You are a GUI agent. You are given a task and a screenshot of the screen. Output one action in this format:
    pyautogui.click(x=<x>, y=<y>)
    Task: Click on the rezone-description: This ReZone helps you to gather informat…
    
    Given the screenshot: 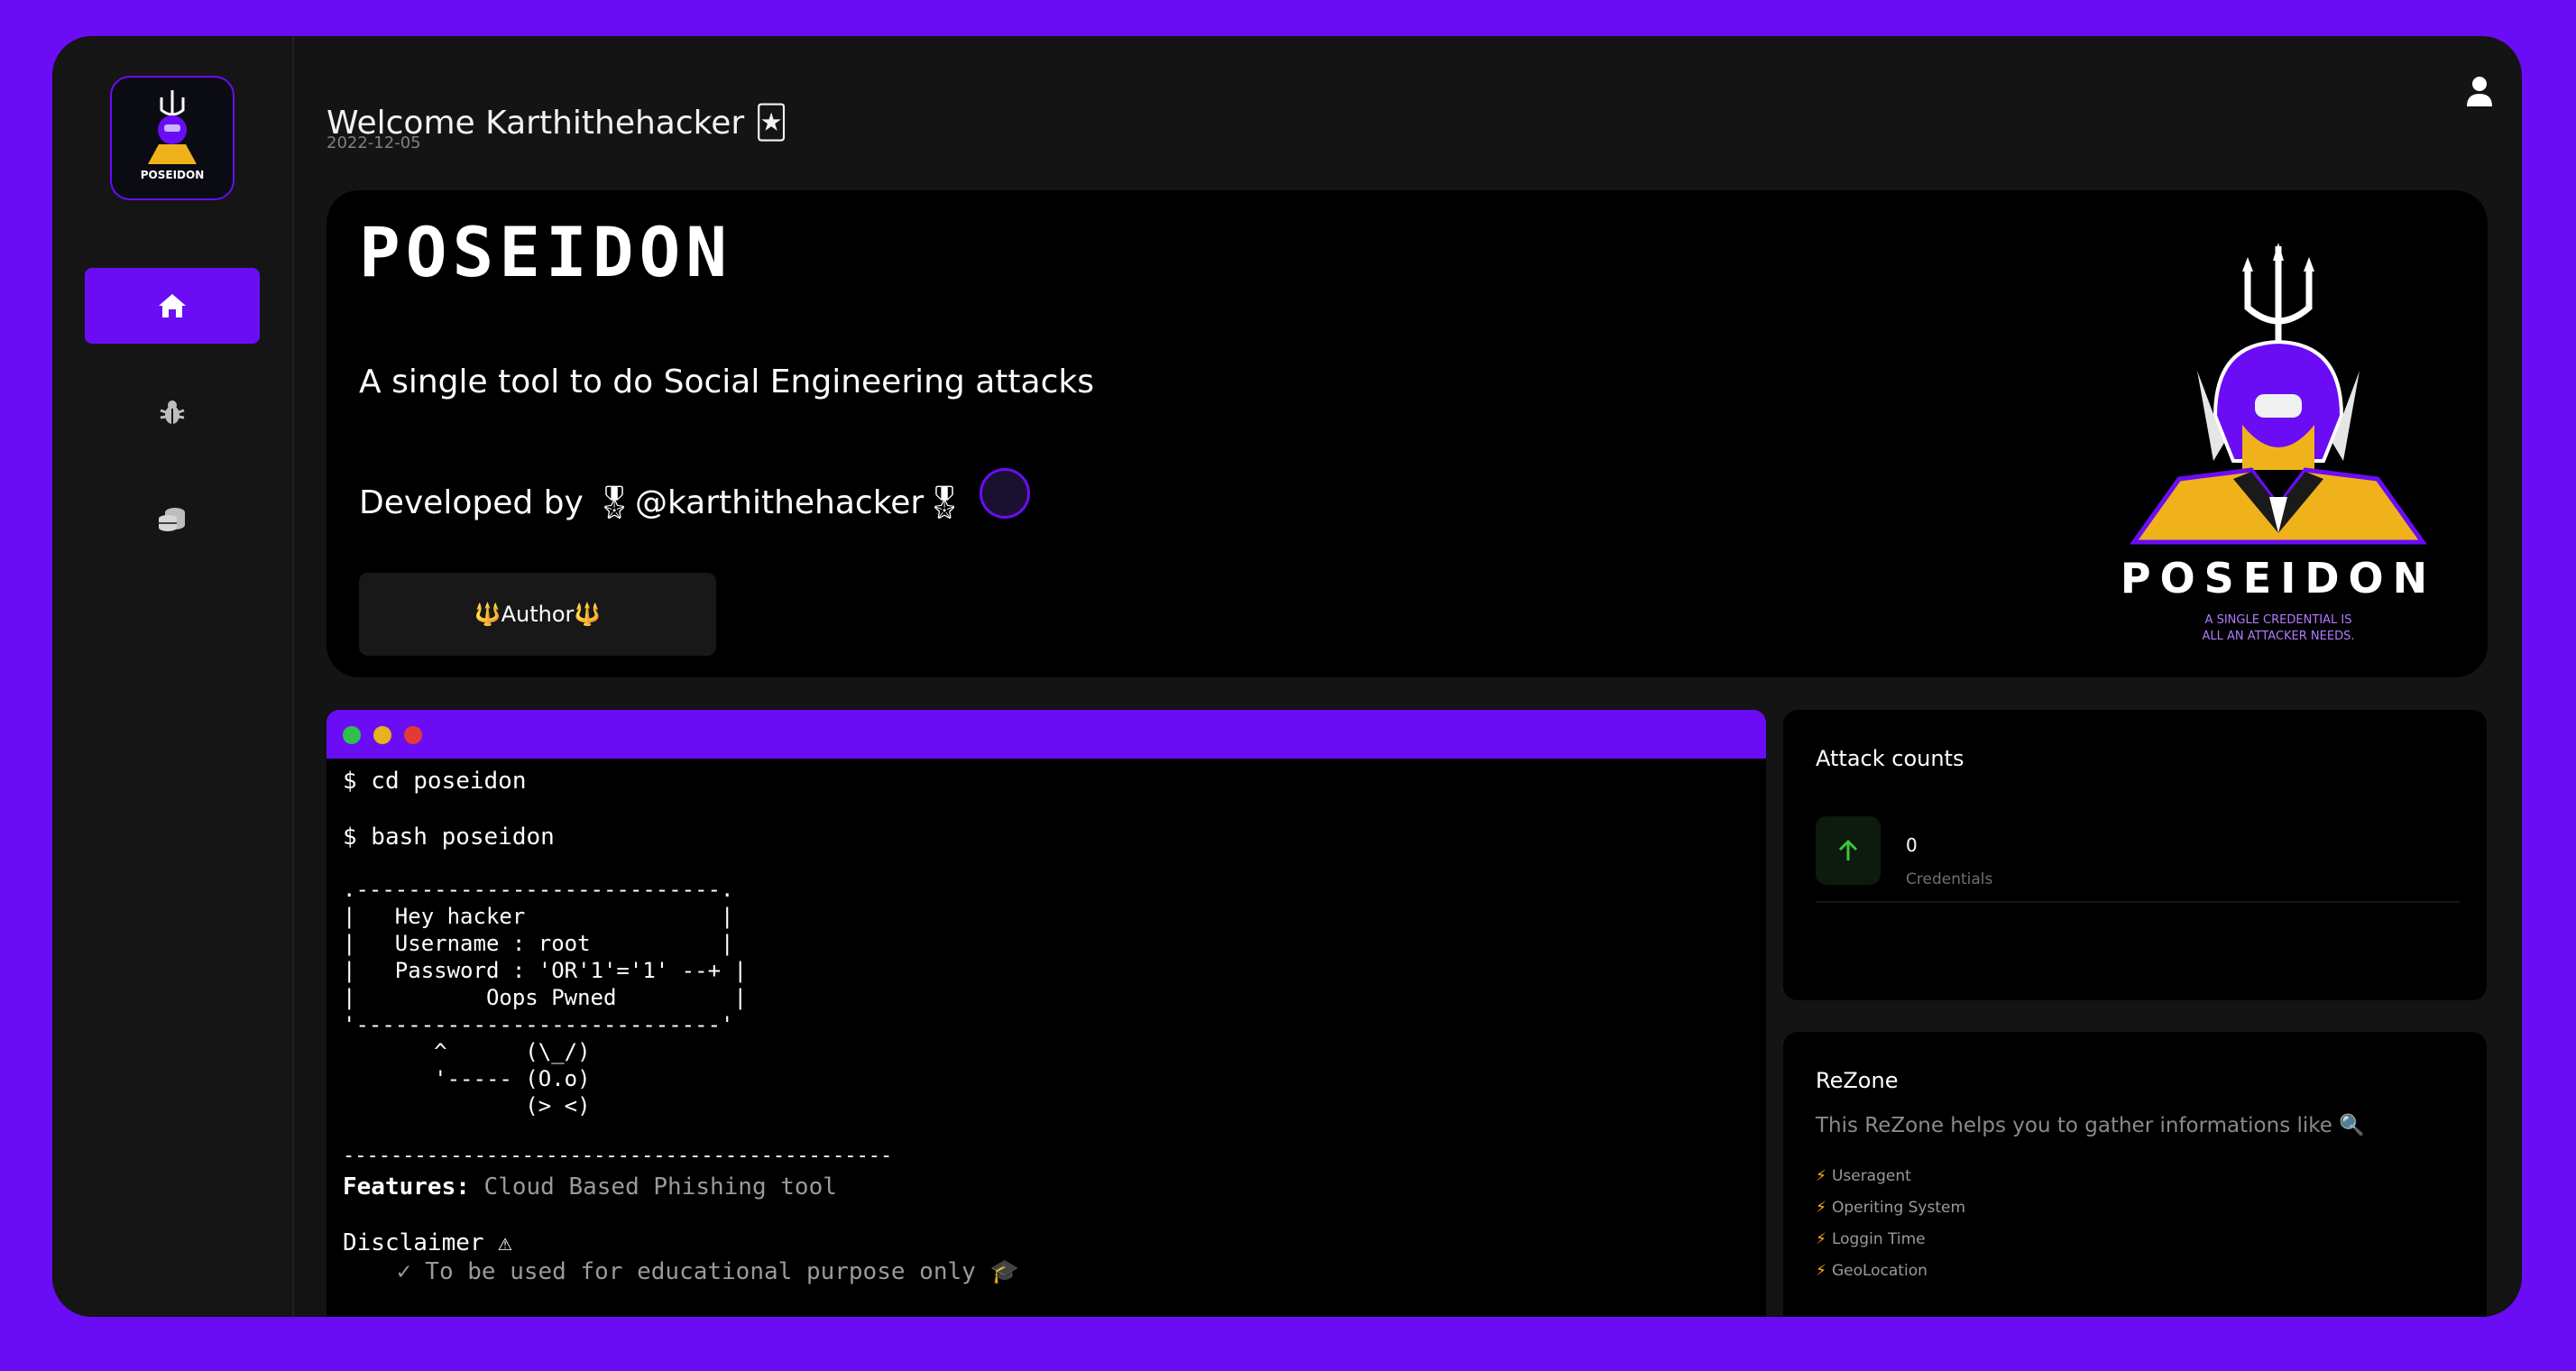 What is the action you would take?
    pyautogui.click(x=2091, y=1125)
    